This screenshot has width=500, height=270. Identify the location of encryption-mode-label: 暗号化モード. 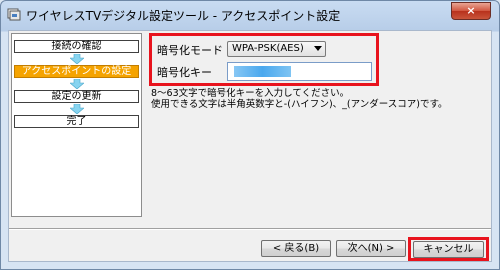
(190, 50).